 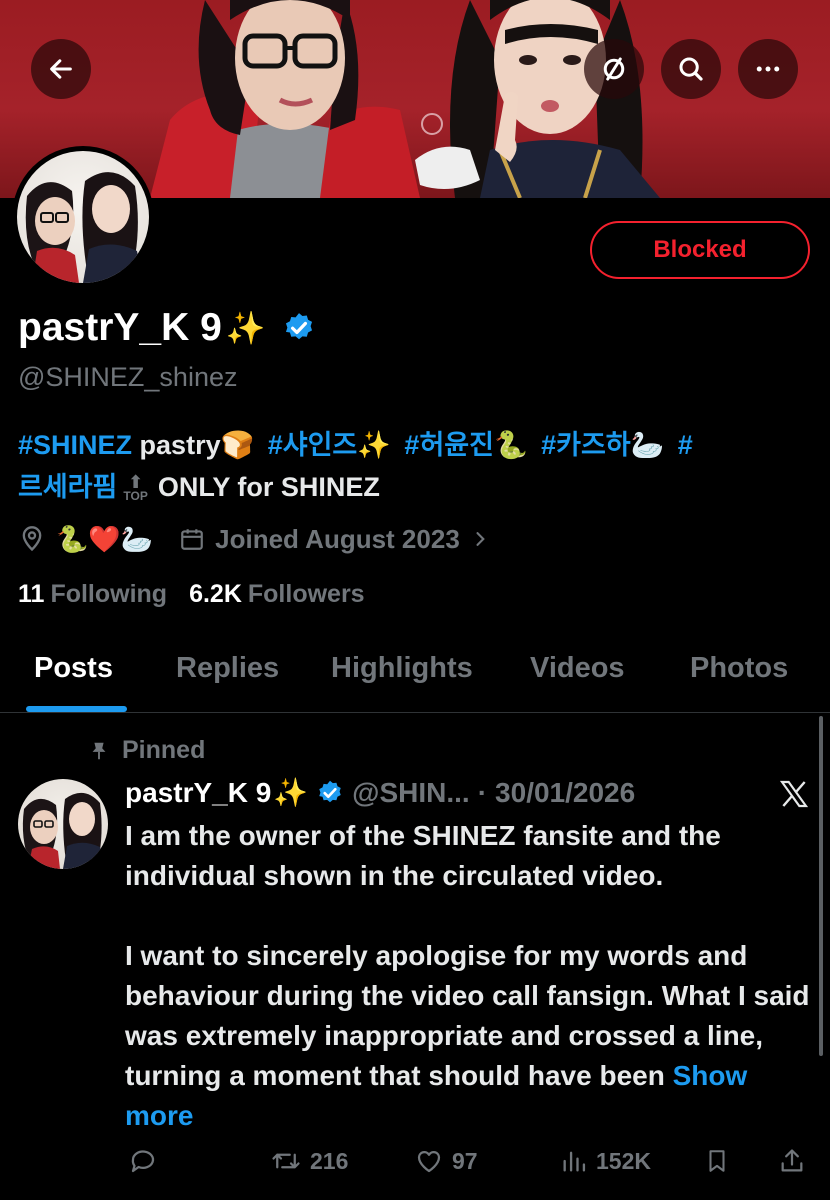 I want to click on hashtag-lesserafim-hash: #, so click(x=685, y=445).